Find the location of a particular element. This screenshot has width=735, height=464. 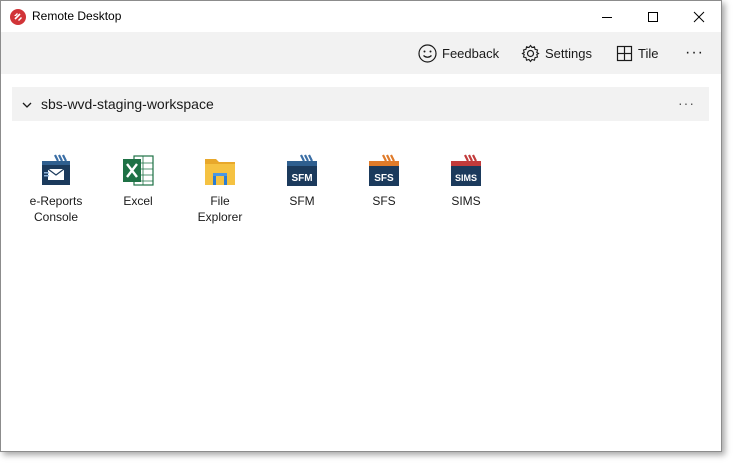

svg-text: SFS is located at coordinates (384, 178).